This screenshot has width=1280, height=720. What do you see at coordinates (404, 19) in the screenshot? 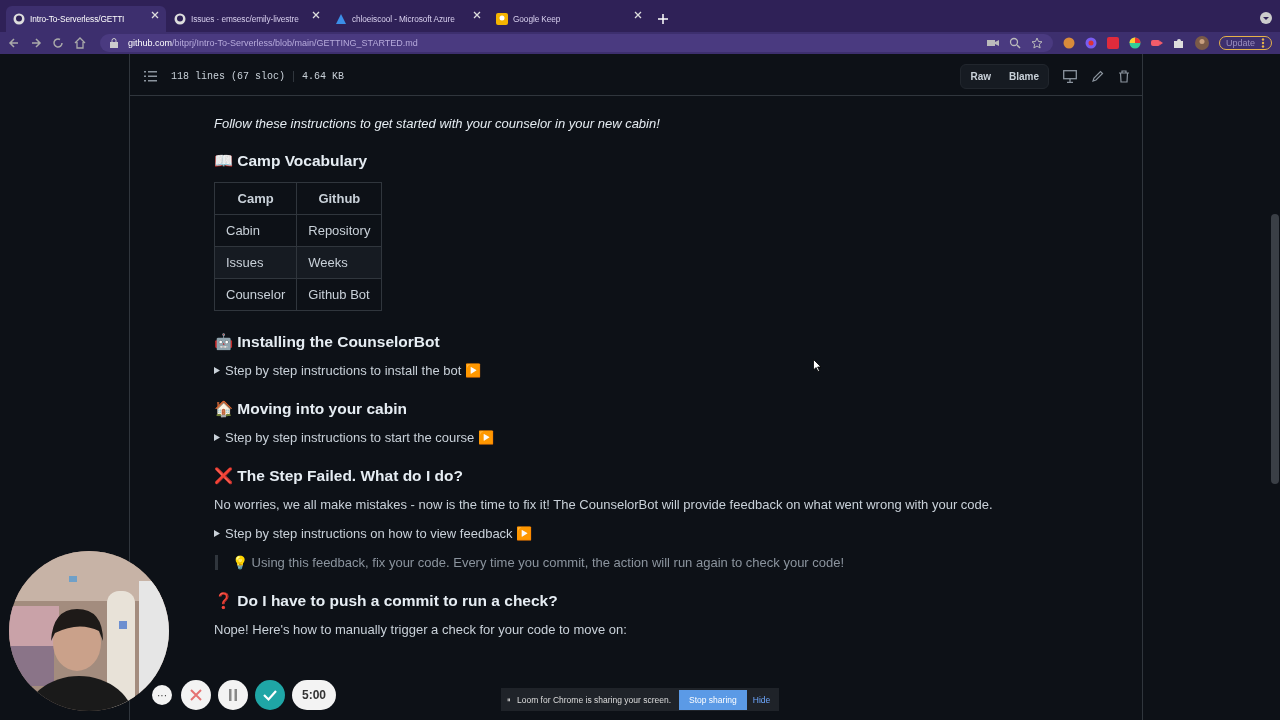
I see `tab-title: chloeiscool - Microsoft Azure` at bounding box center [404, 19].